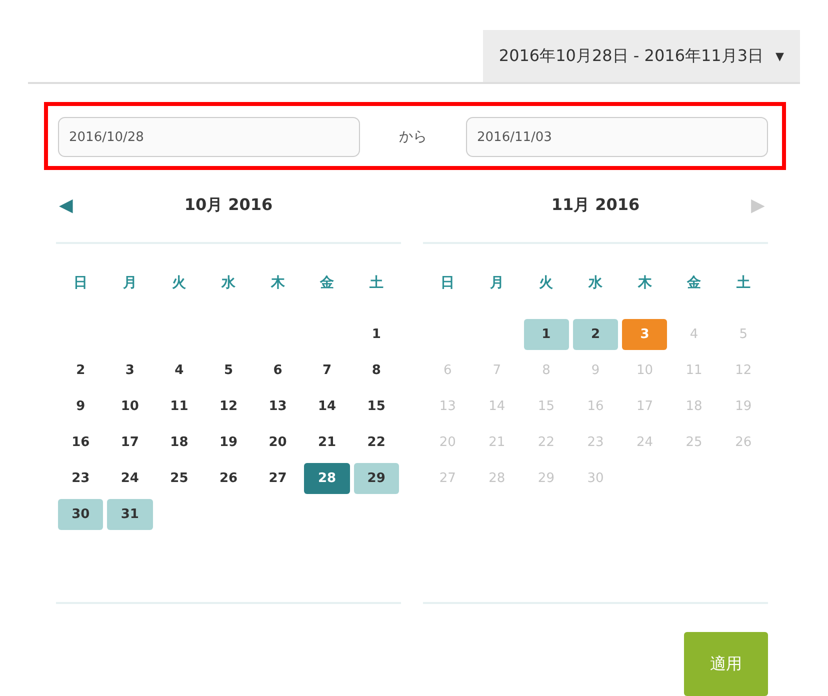 The width and height of the screenshot is (828, 696). What do you see at coordinates (327, 406) in the screenshot?
I see `day-cell: 14` at bounding box center [327, 406].